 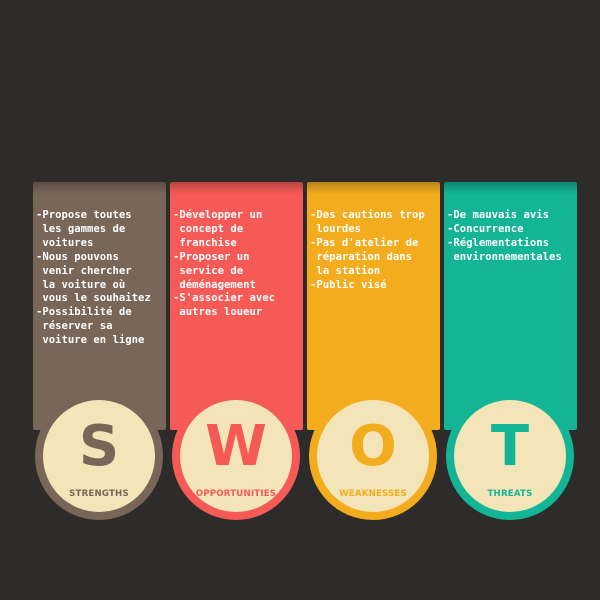 I want to click on strengths-text-line: réserver sa, so click(x=74, y=326).